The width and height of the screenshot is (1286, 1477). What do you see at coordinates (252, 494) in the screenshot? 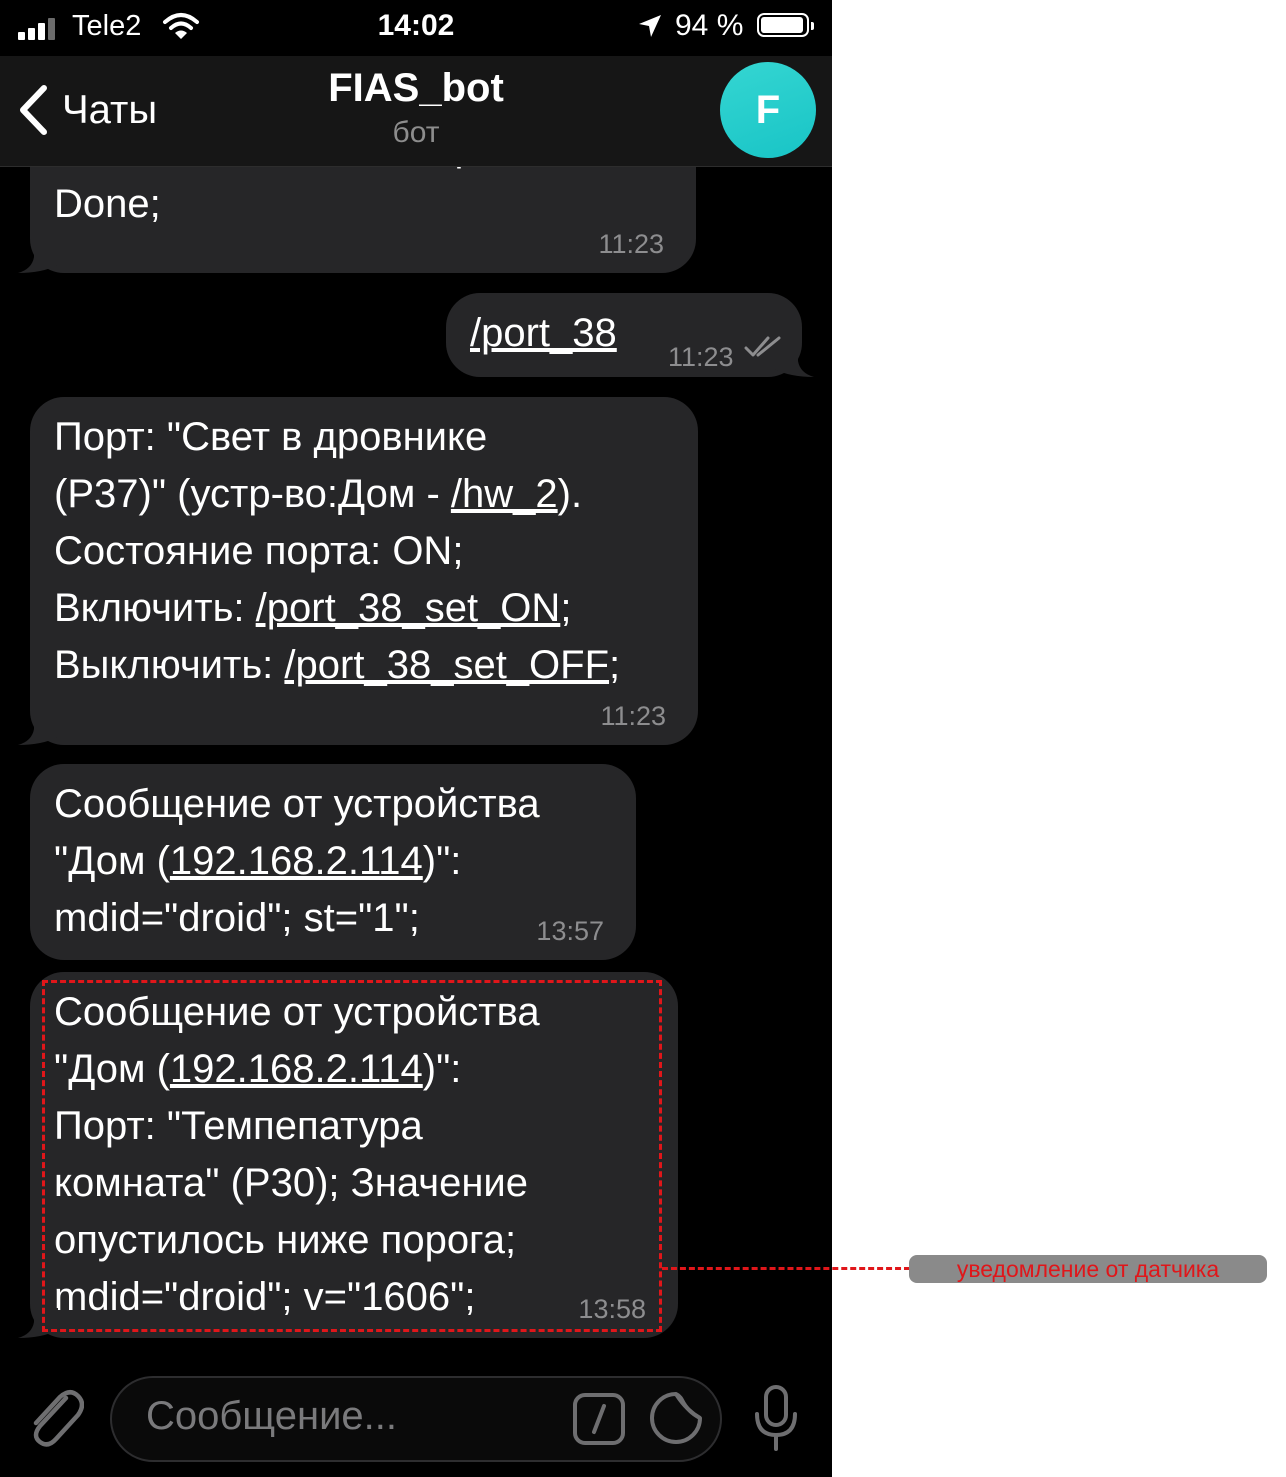
I see `text-segment: (P37)" (устр-во:Дом -` at bounding box center [252, 494].